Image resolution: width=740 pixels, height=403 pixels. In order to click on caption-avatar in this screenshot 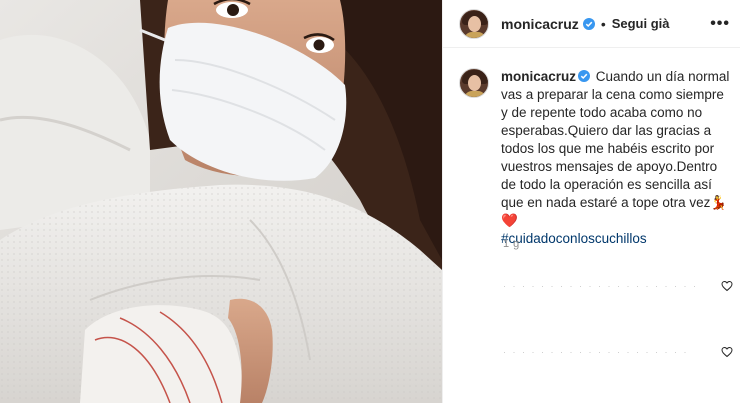, I will do `click(474, 83)`.